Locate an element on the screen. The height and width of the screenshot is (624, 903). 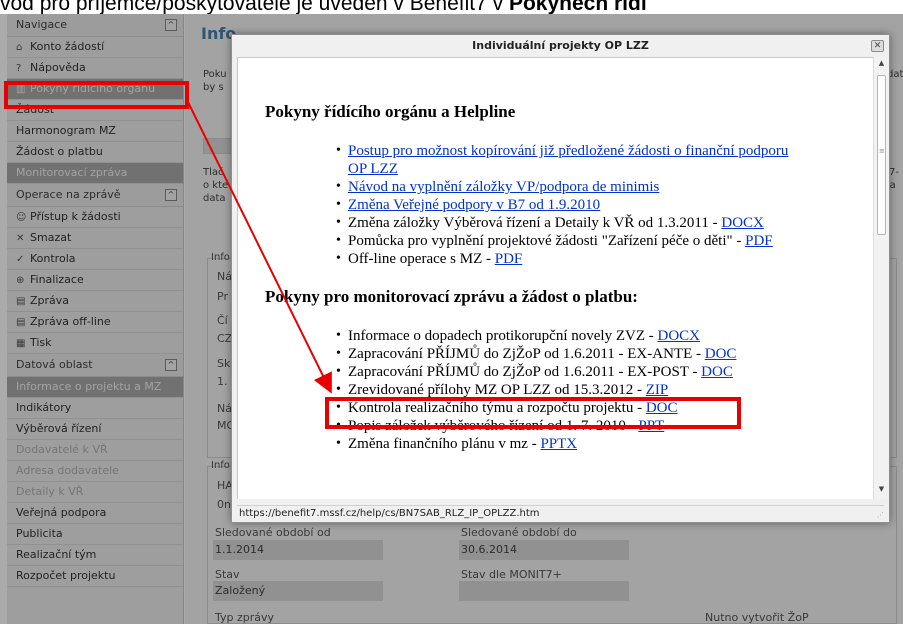
annotation-arrow is located at coordinates (258, 245).